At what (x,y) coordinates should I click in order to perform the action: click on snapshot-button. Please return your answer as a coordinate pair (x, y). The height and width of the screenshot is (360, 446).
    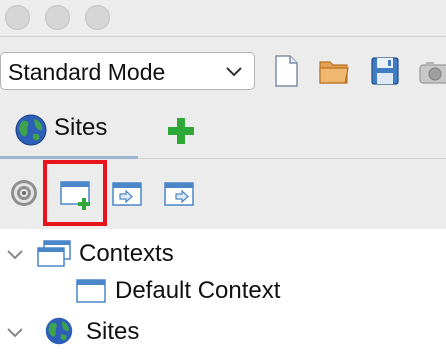
    Looking at the image, I should click on (432, 71).